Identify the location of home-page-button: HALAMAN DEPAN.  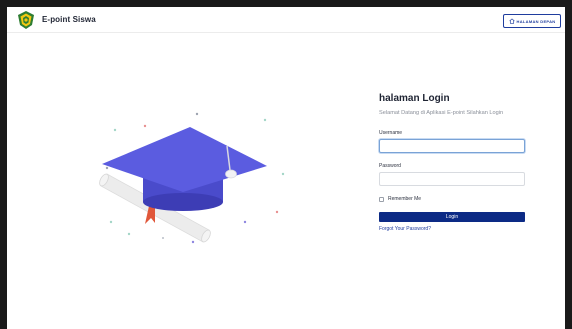
(532, 21).